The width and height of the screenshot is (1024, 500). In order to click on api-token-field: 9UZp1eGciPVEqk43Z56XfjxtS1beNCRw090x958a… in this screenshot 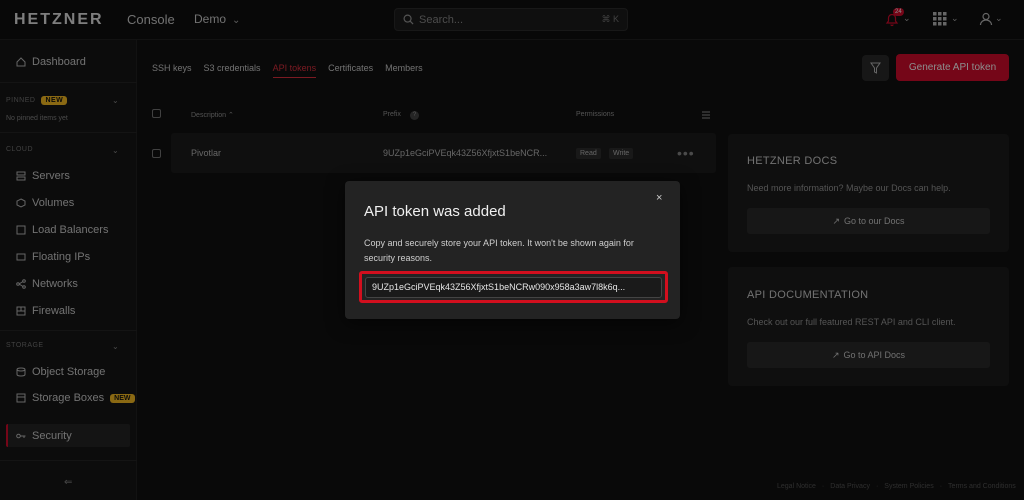, I will do `click(513, 287)`.